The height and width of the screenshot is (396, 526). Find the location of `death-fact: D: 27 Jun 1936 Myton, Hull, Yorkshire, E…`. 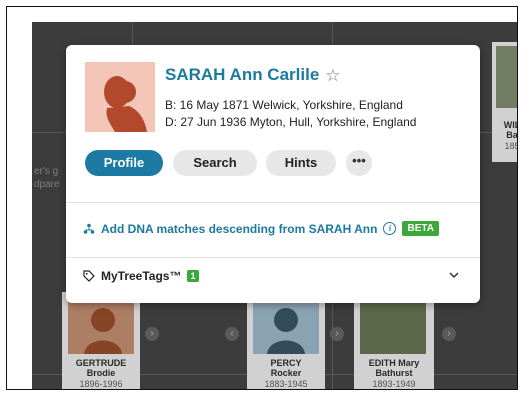

death-fact: D: 27 Jun 1936 Myton, Hull, Yorkshire, E… is located at coordinates (291, 122).